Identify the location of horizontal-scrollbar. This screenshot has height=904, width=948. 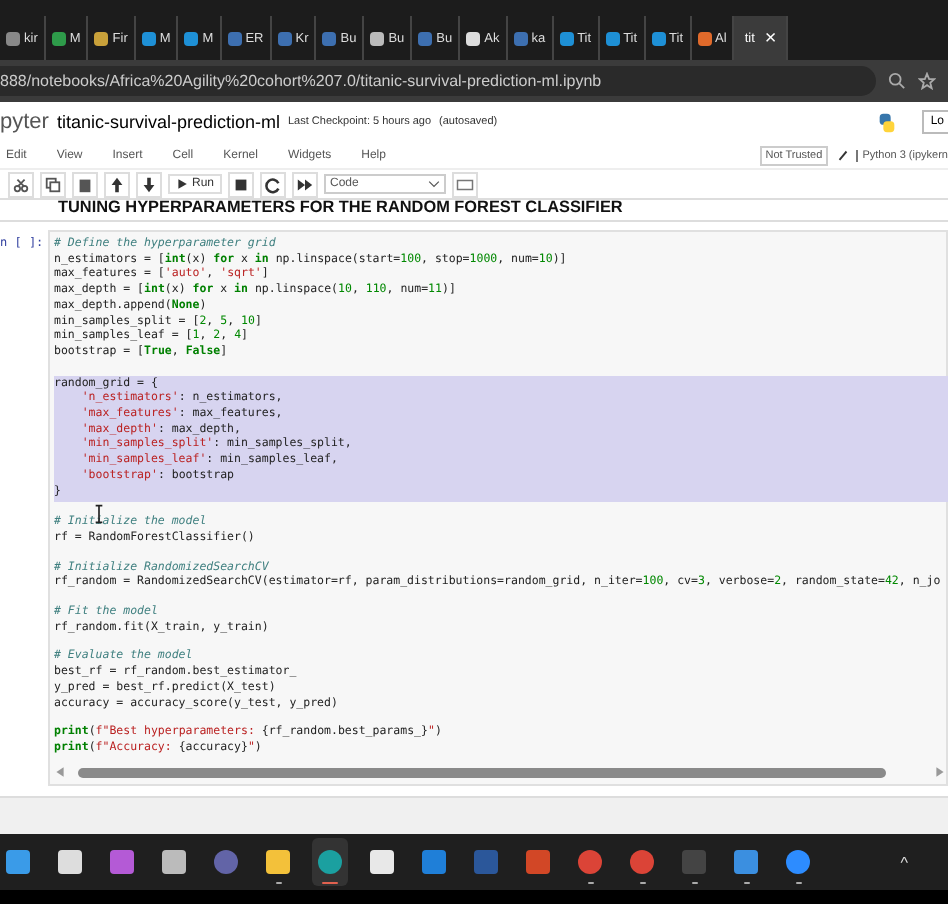
(500, 772).